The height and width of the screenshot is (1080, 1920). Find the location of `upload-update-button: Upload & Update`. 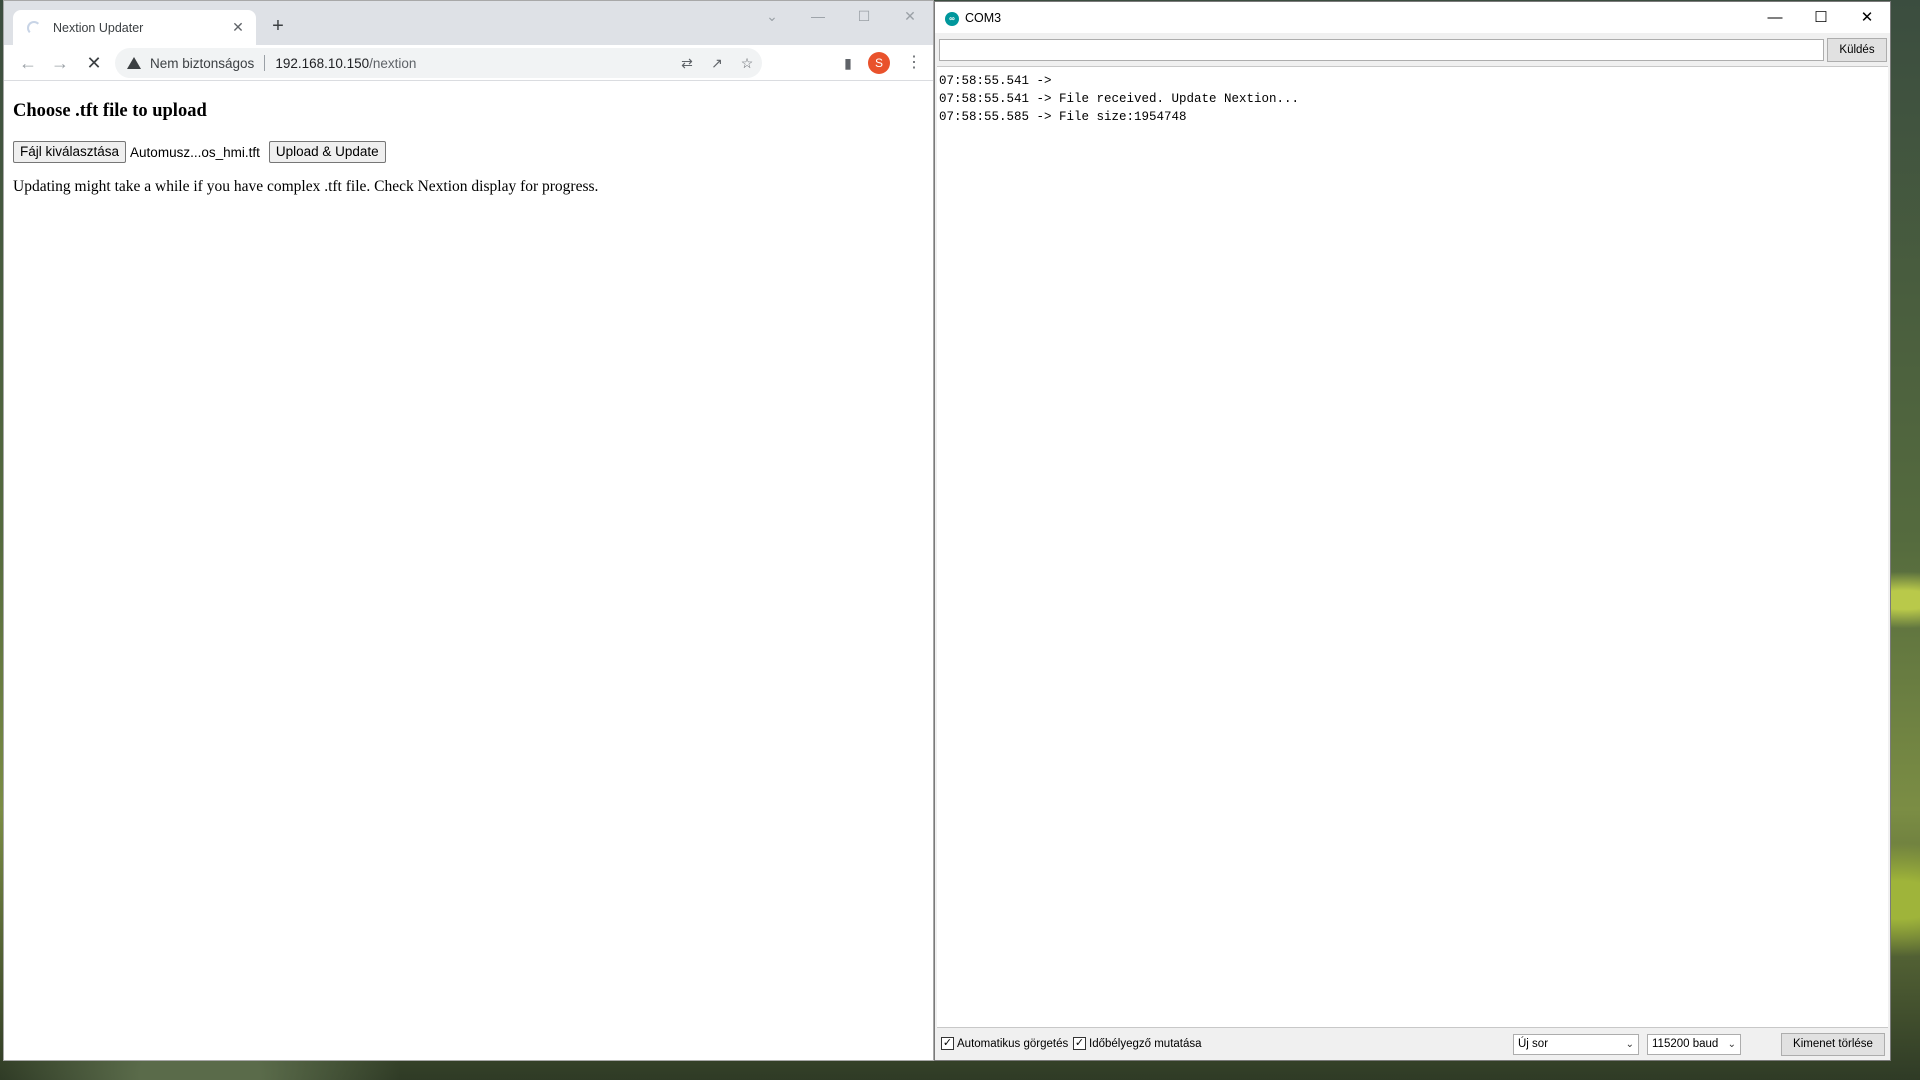

upload-update-button: Upload & Update is located at coordinates (327, 152).